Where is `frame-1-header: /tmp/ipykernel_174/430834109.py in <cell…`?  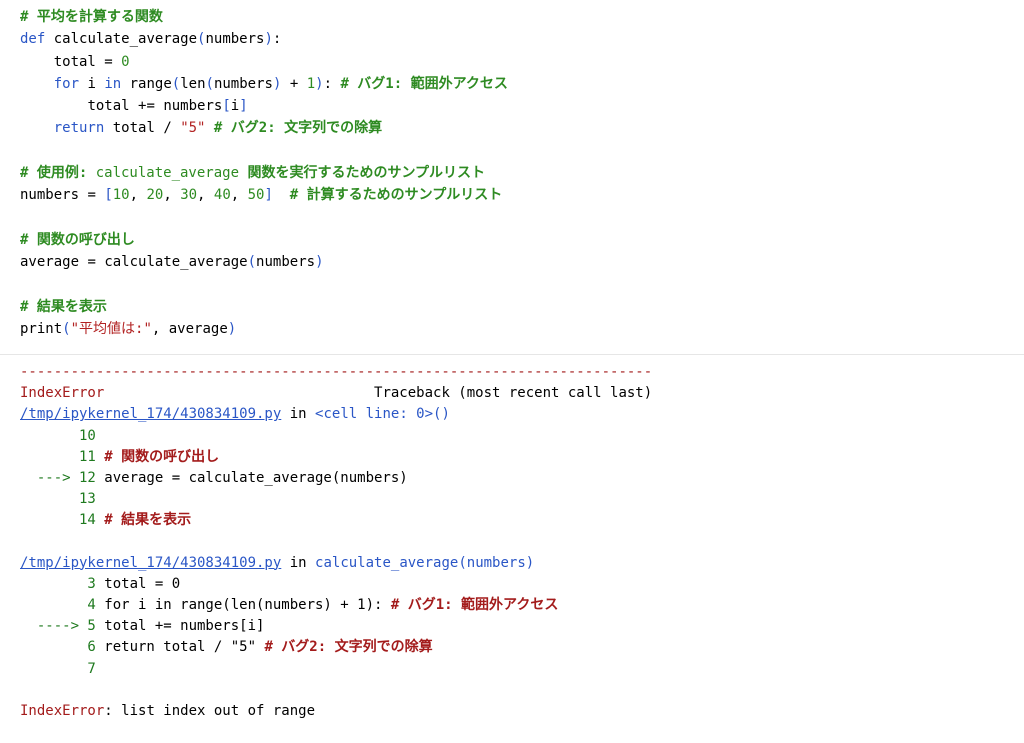 frame-1-header: /tmp/ipykernel_174/430834109.py in <cell… is located at coordinates (515, 414).